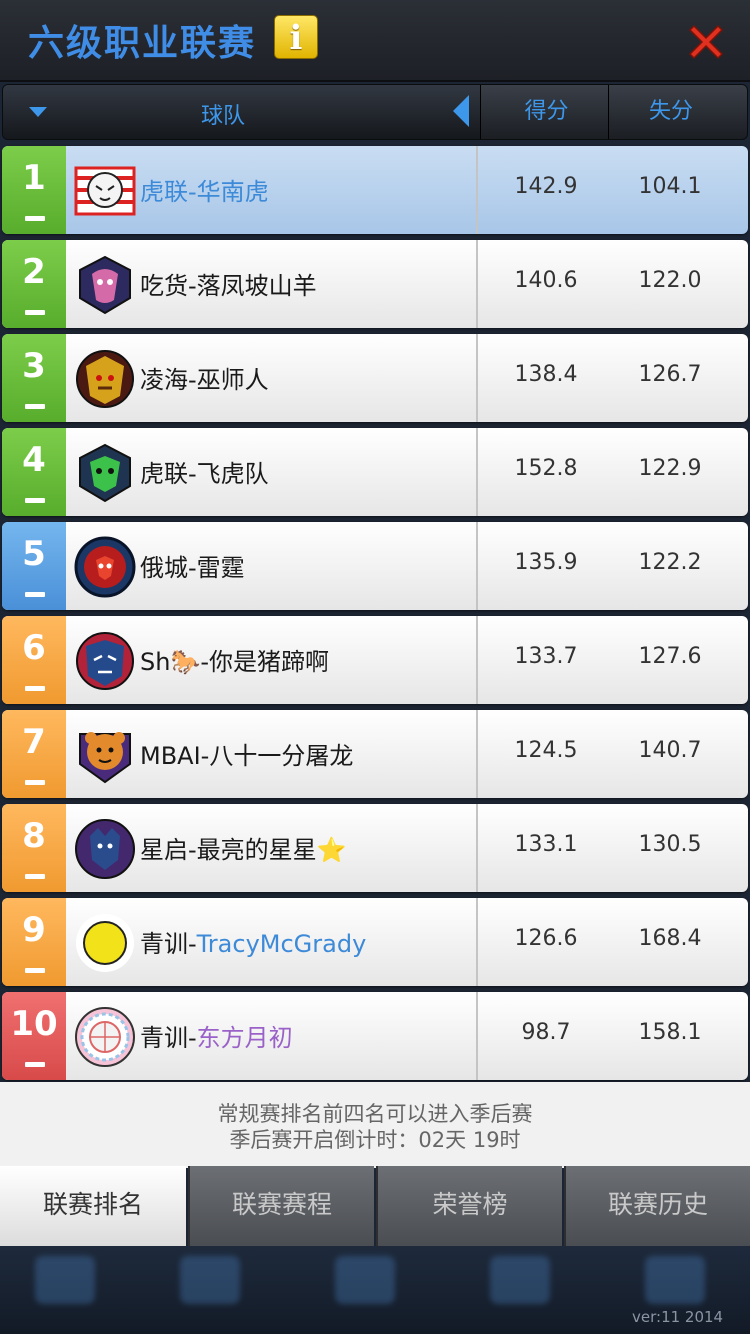 Image resolution: width=750 pixels, height=1334 pixels. What do you see at coordinates (546, 562) in the screenshot?
I see `team-score: 135.9` at bounding box center [546, 562].